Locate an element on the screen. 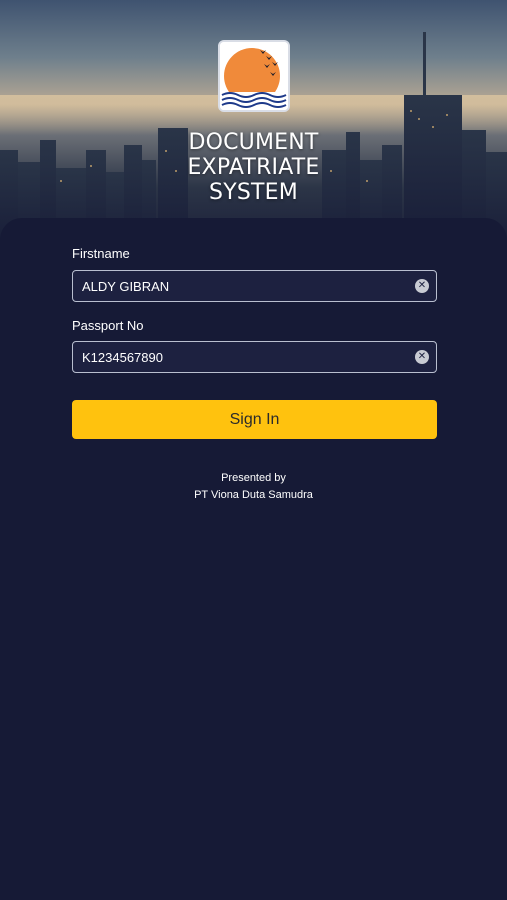 The image size is (507, 900). app-title: DOCUMENT EXPATRIATE SYSTEM is located at coordinates (253, 167).